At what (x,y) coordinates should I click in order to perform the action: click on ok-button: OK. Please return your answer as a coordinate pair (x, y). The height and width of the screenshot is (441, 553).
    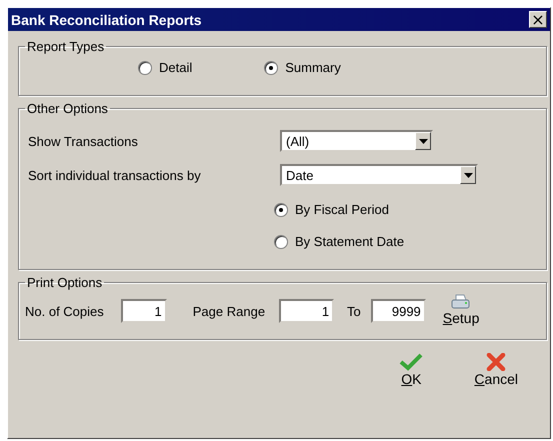
    Looking at the image, I should click on (411, 370).